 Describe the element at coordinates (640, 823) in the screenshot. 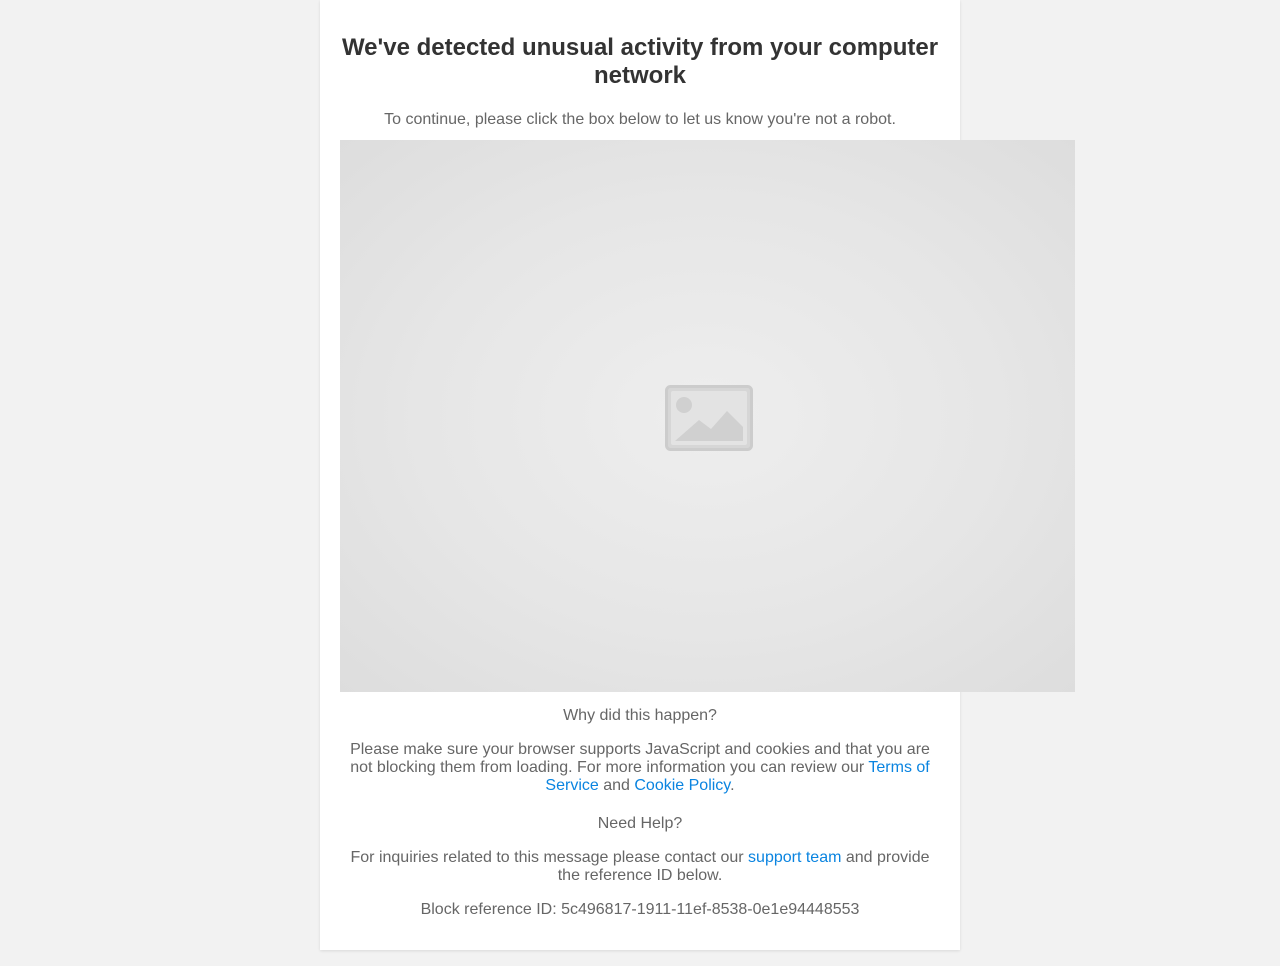

I see `help-heading: Need Help?` at that location.